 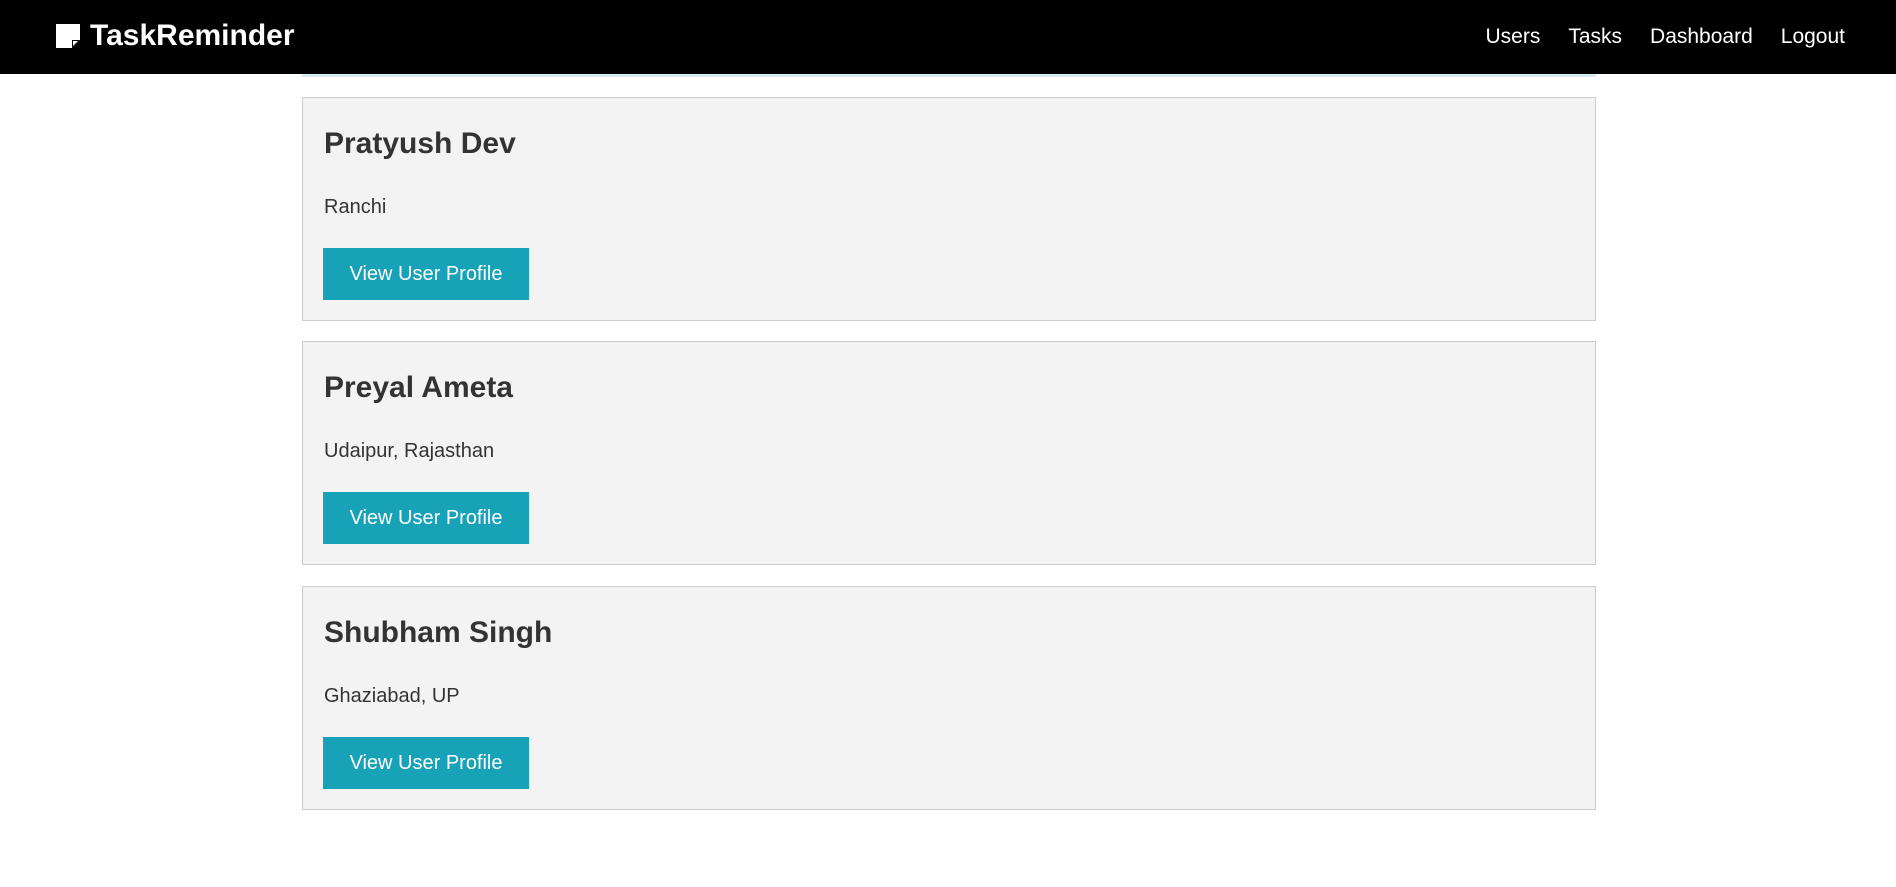 I want to click on user-location: Ghaziabad, UP, so click(x=392, y=696).